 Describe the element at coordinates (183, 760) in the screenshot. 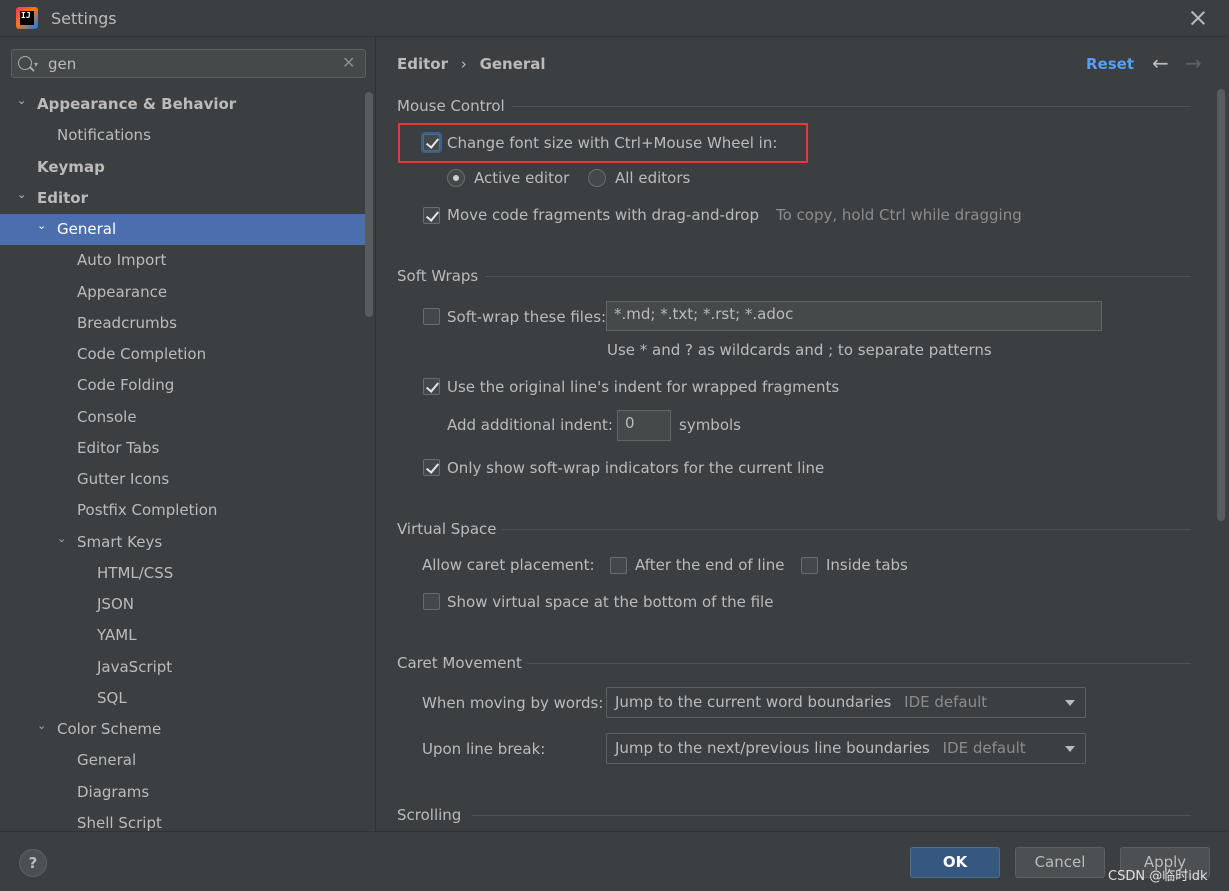

I see `sidebar-item-general-color: General` at that location.